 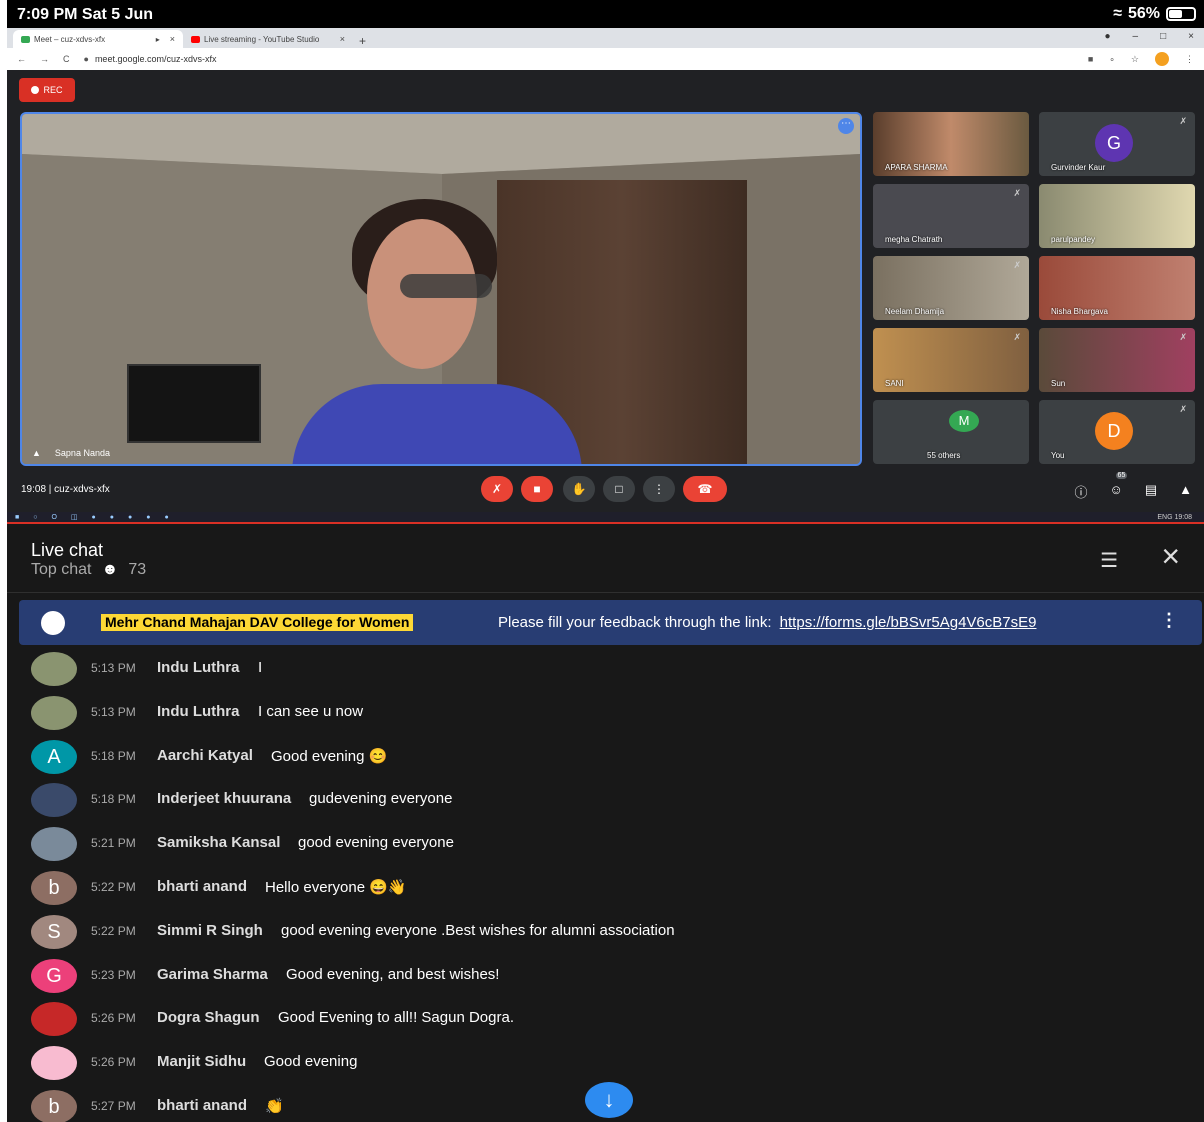 I want to click on message-author: Manjit Sidhu, so click(x=201, y=1061).